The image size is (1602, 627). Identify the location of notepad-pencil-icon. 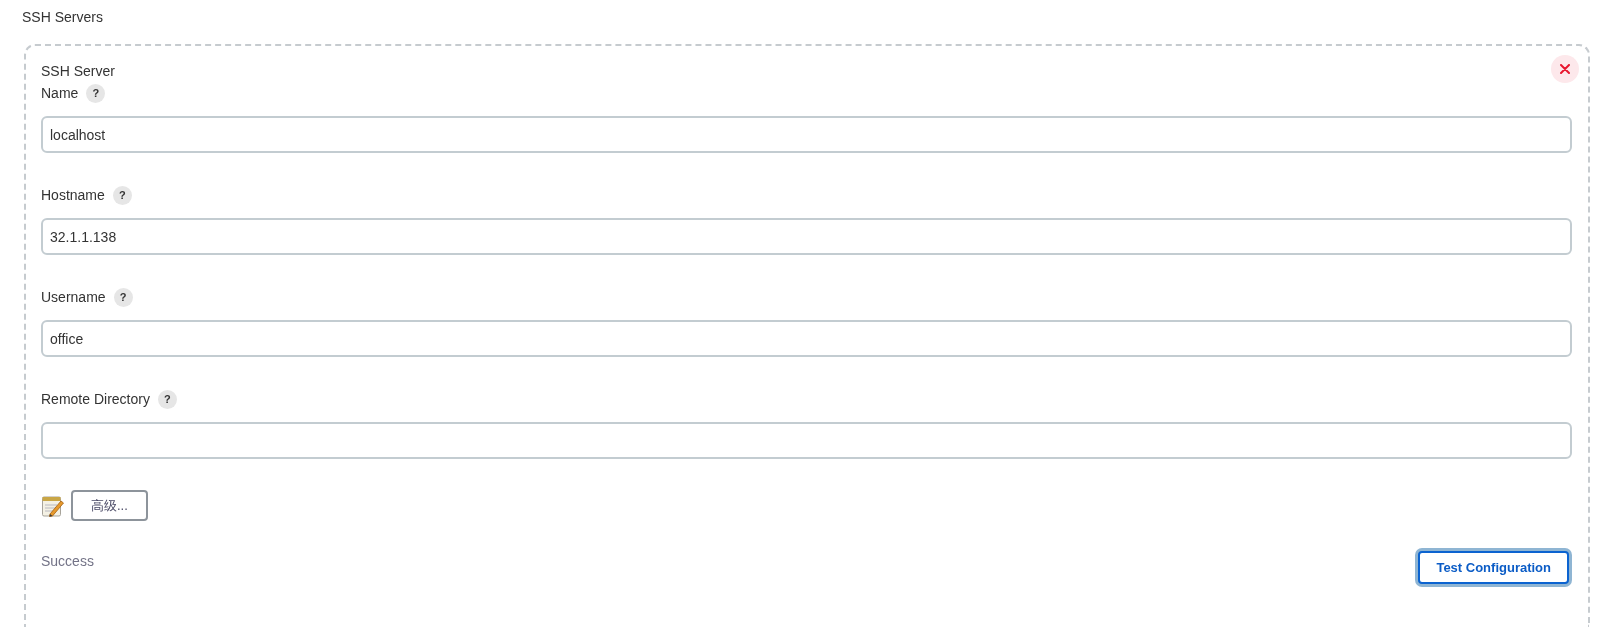
(52, 505).